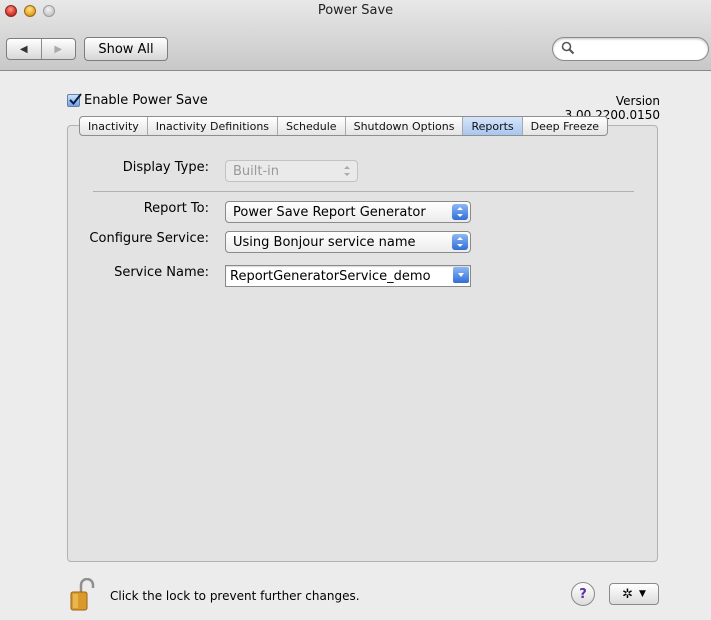  Describe the element at coordinates (568, 48) in the screenshot. I see `search-icon` at that location.